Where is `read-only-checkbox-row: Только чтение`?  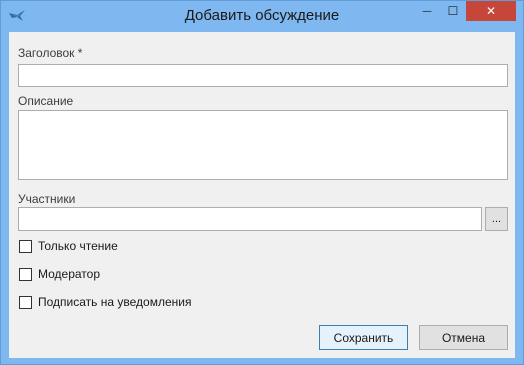 read-only-checkbox-row: Только чтение is located at coordinates (68, 246).